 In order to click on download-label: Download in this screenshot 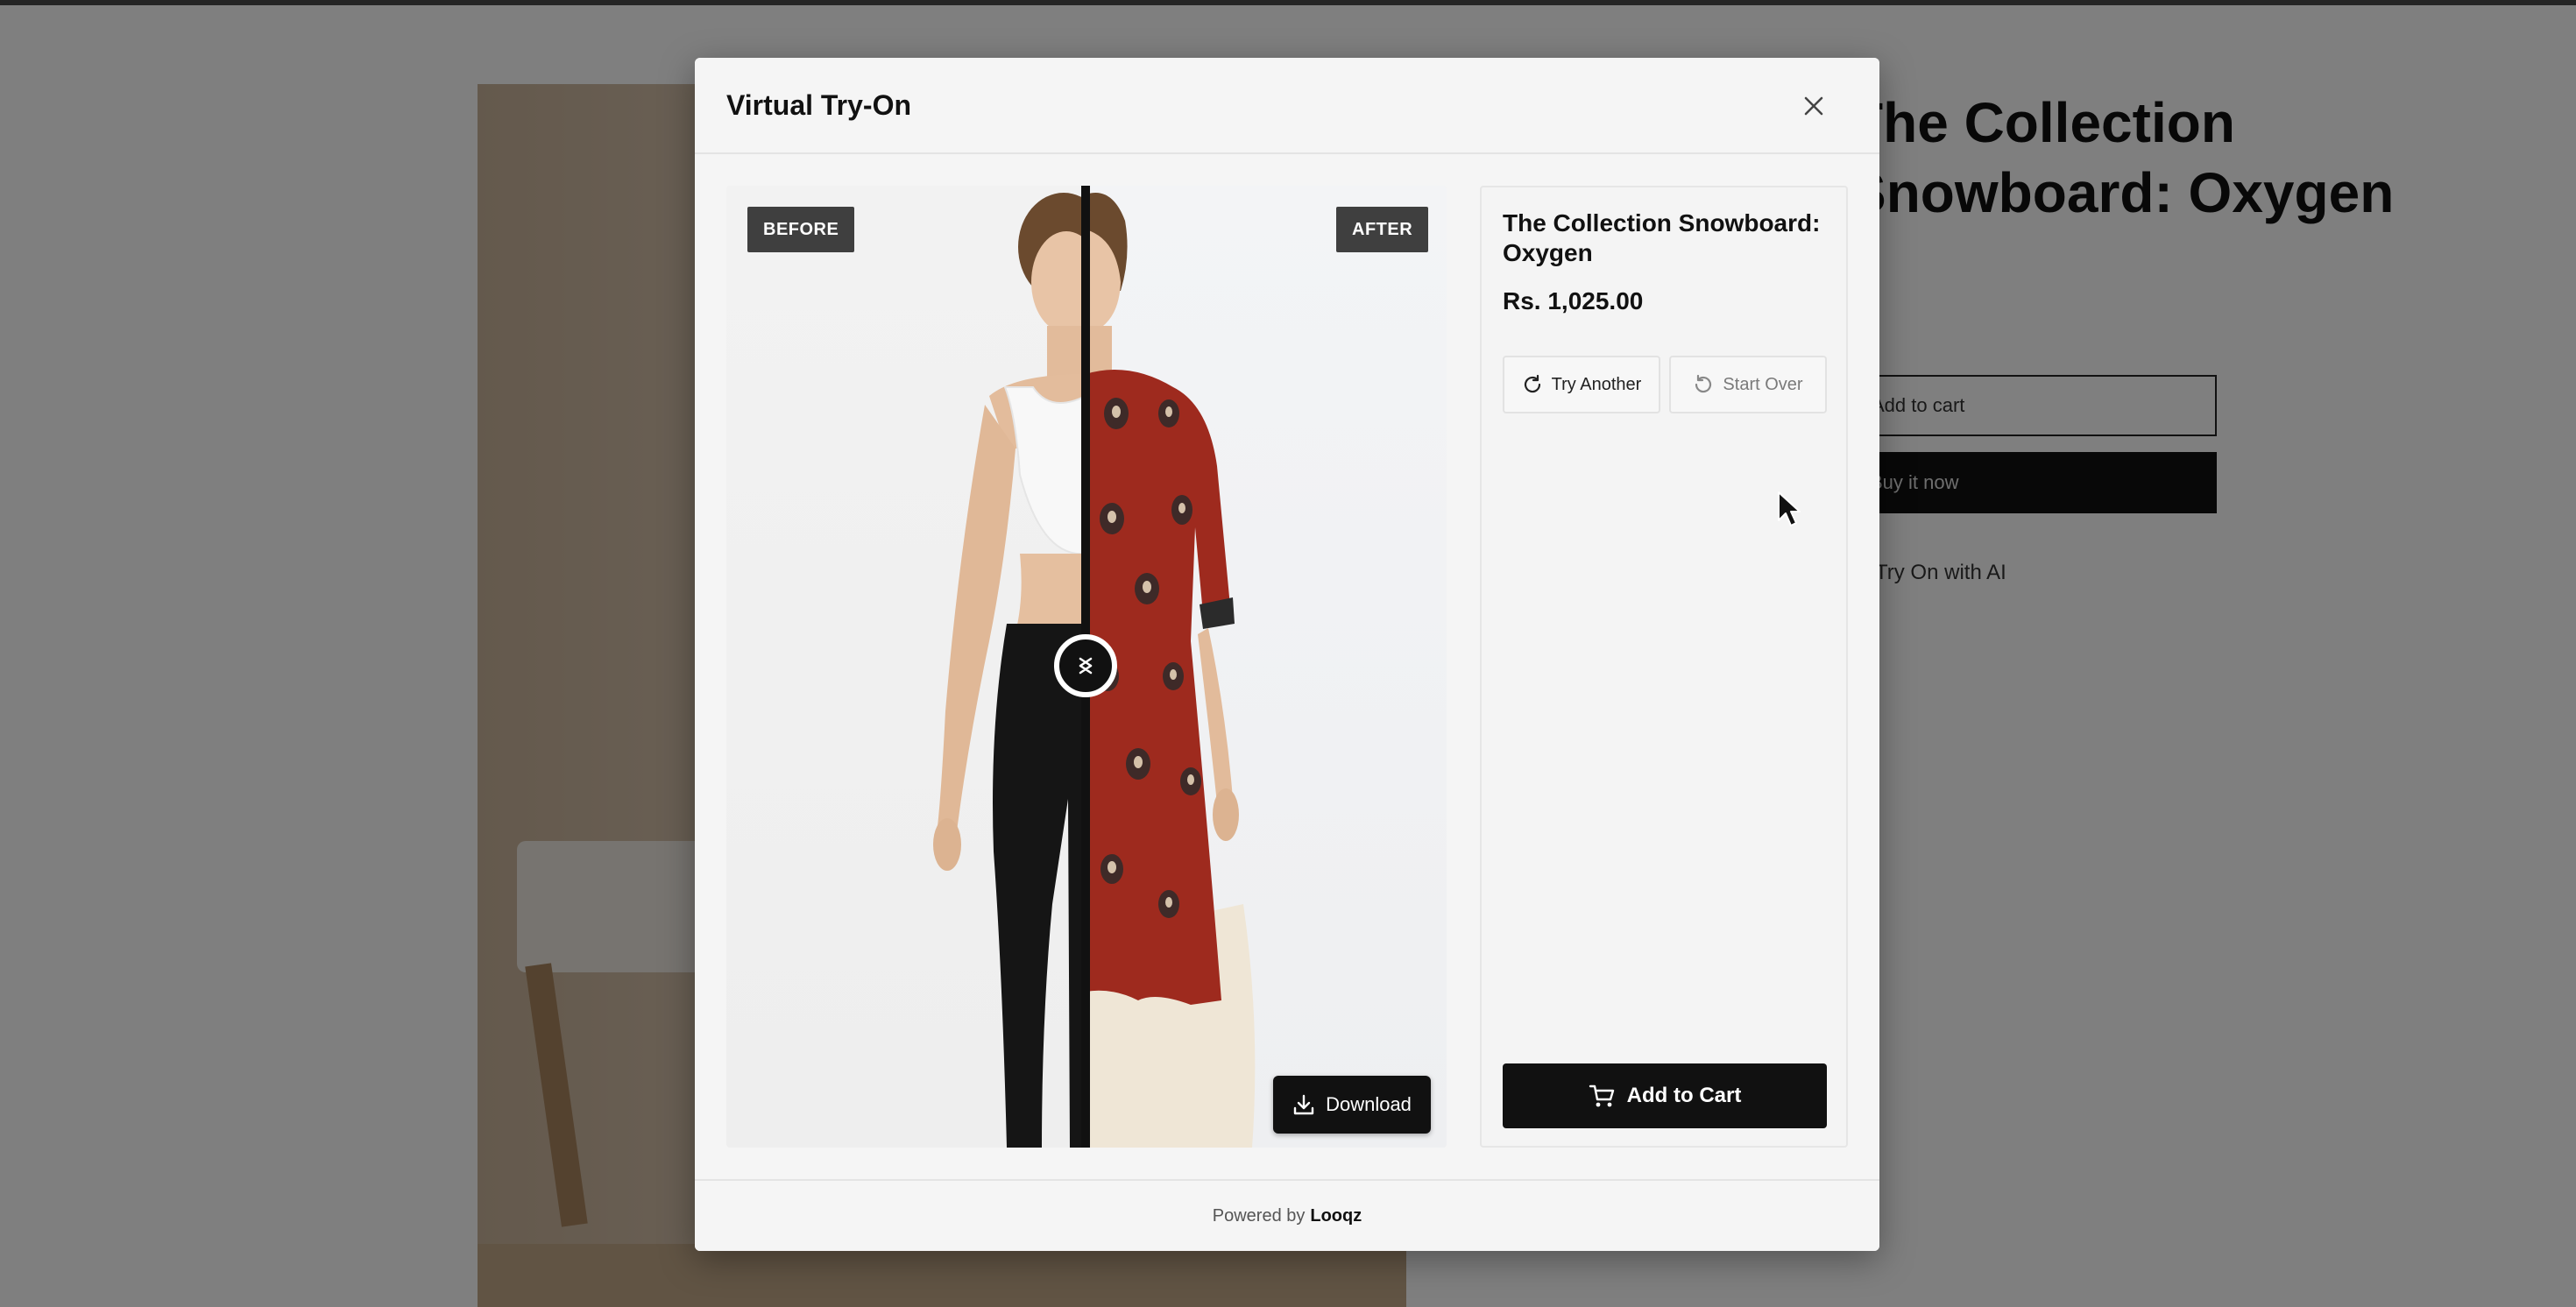, I will do `click(1369, 1104)`.